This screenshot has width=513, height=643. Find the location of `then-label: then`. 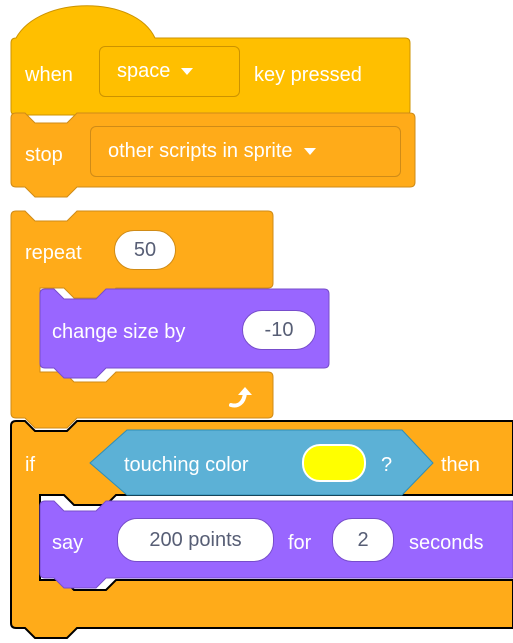

then-label: then is located at coordinates (460, 465).